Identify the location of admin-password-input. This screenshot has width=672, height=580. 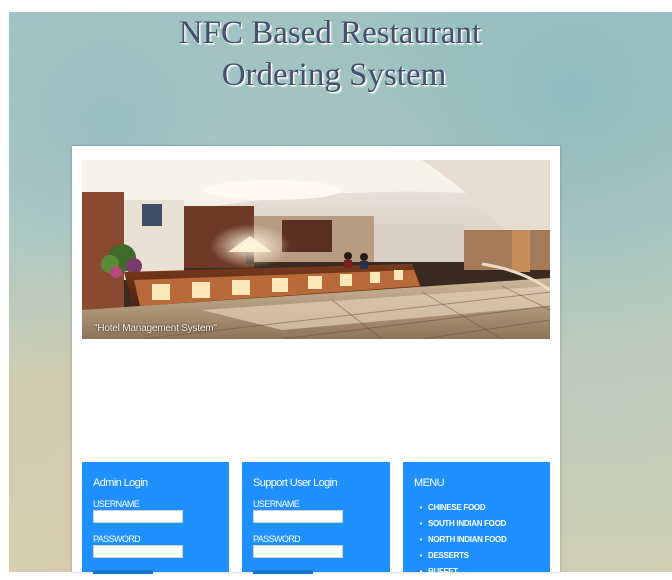
(138, 551).